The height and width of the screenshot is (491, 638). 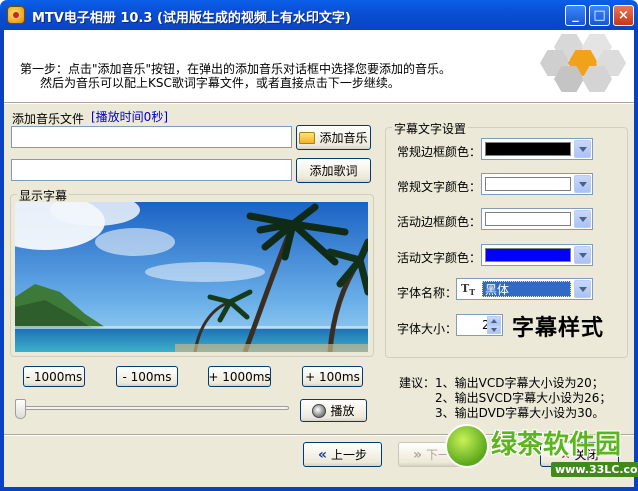 What do you see at coordinates (147, 376) in the screenshot?
I see `minus-100ms-button: - 100ms` at bounding box center [147, 376].